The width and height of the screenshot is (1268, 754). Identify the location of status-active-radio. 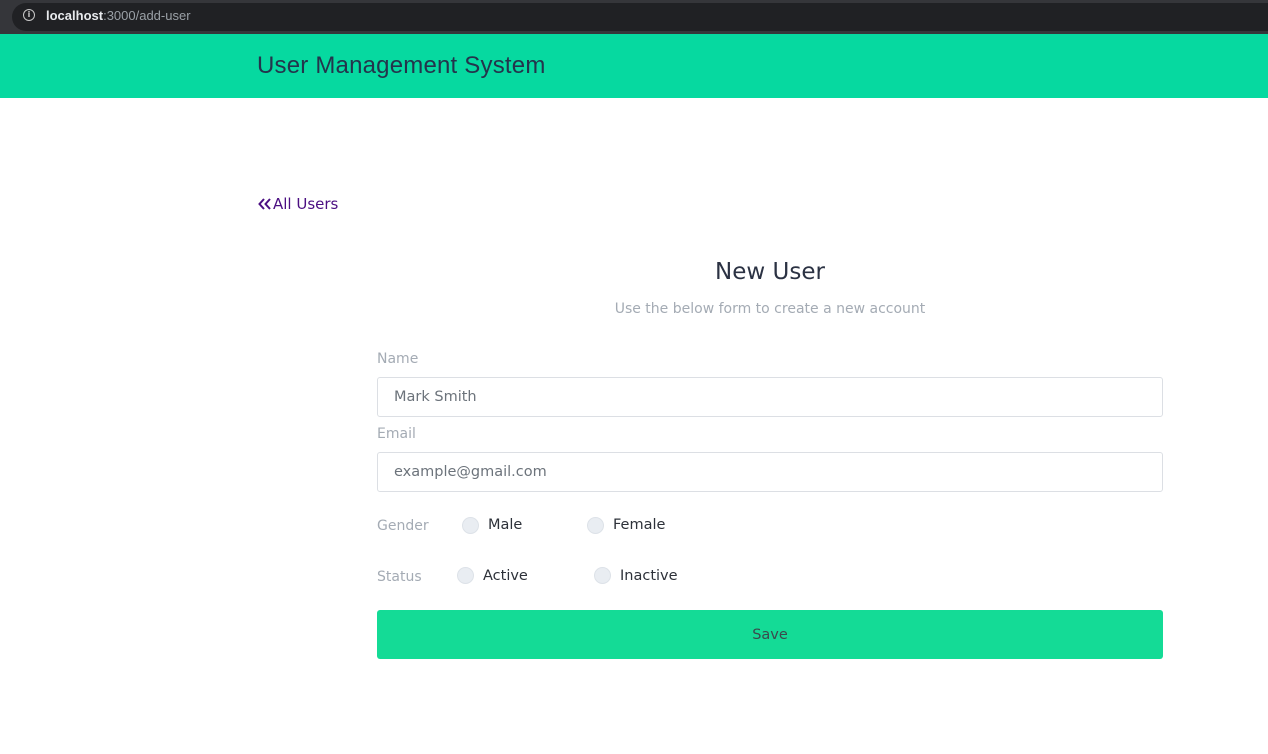
(465, 575).